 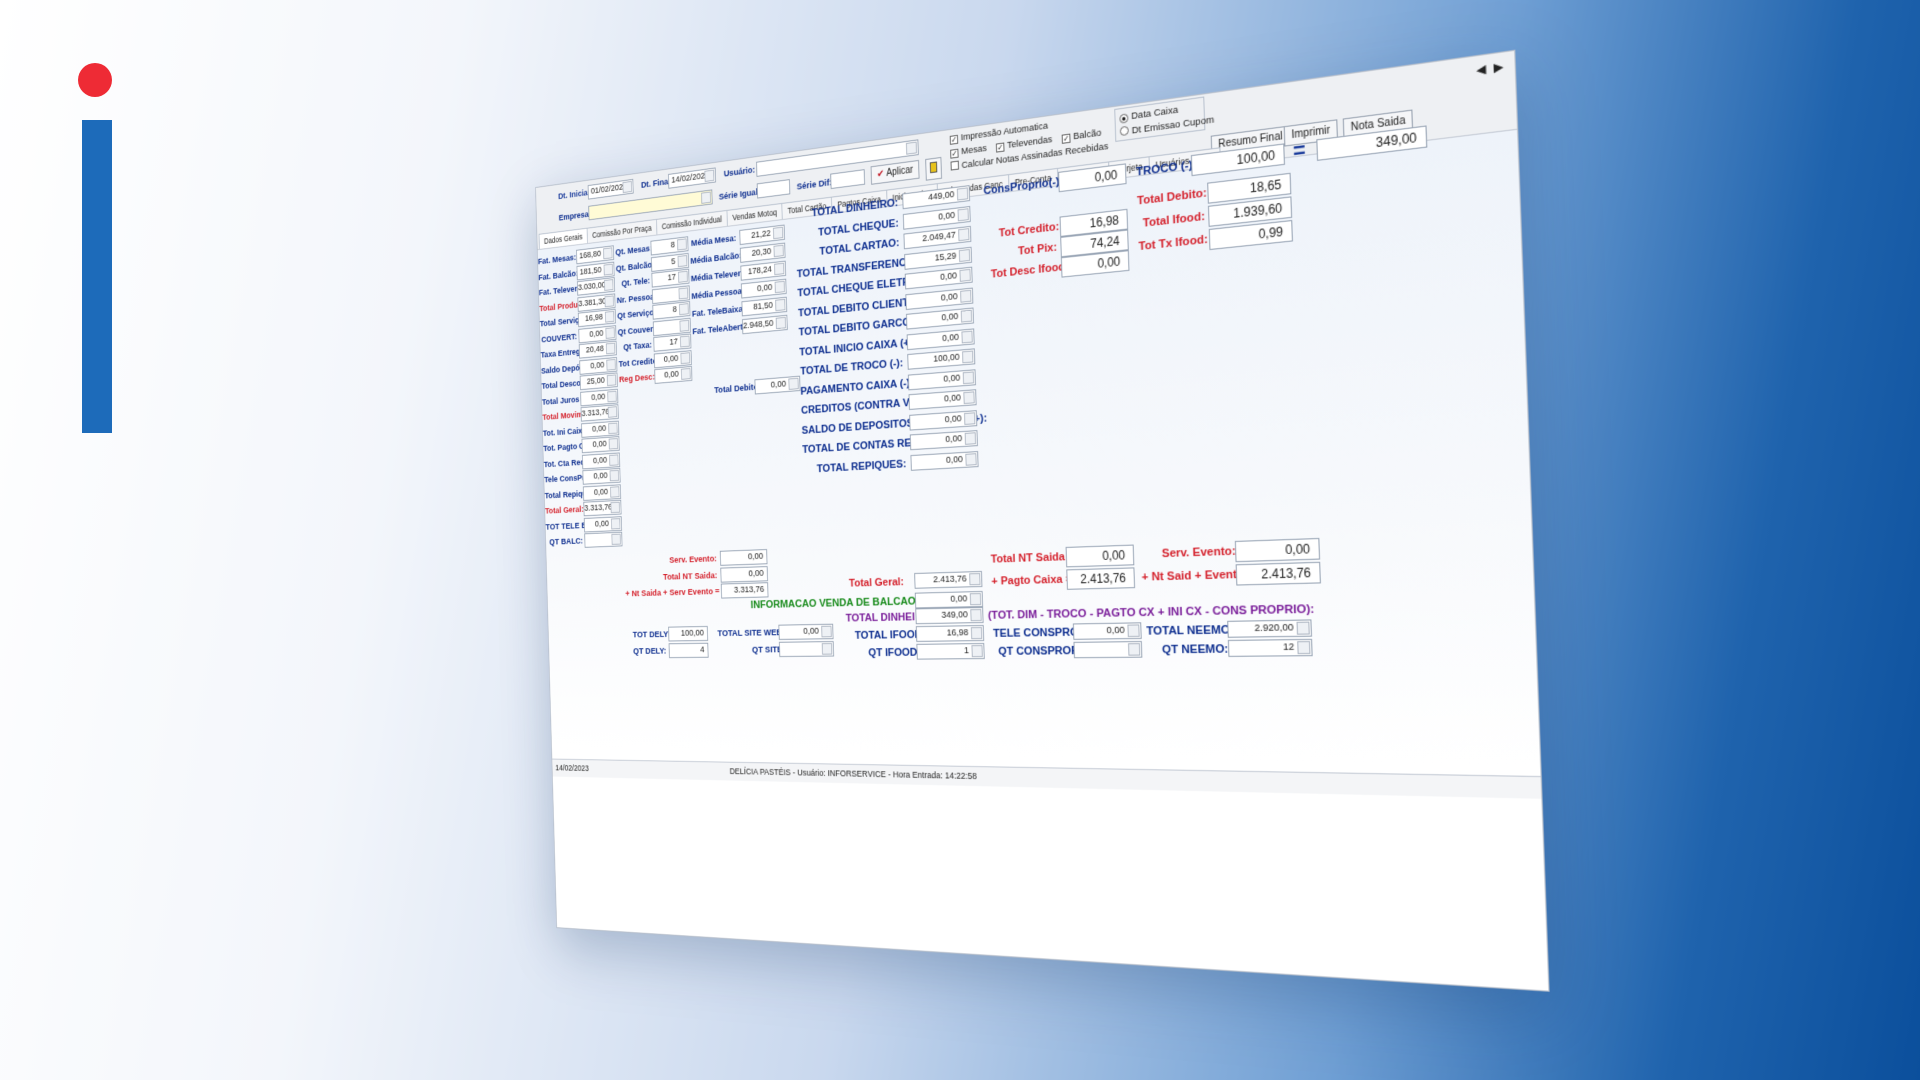 What do you see at coordinates (575, 216) in the screenshot?
I see `empresa-label: Empresa:` at bounding box center [575, 216].